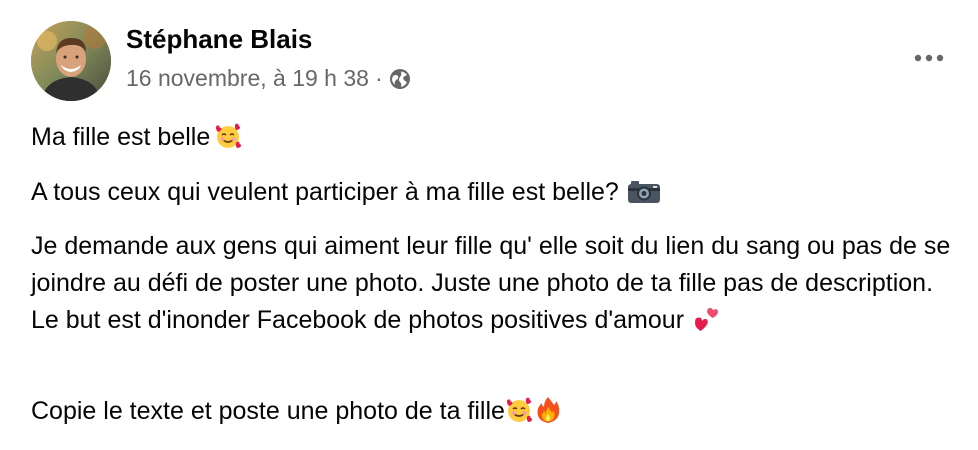  I want to click on more-options-icon, so click(929, 58).